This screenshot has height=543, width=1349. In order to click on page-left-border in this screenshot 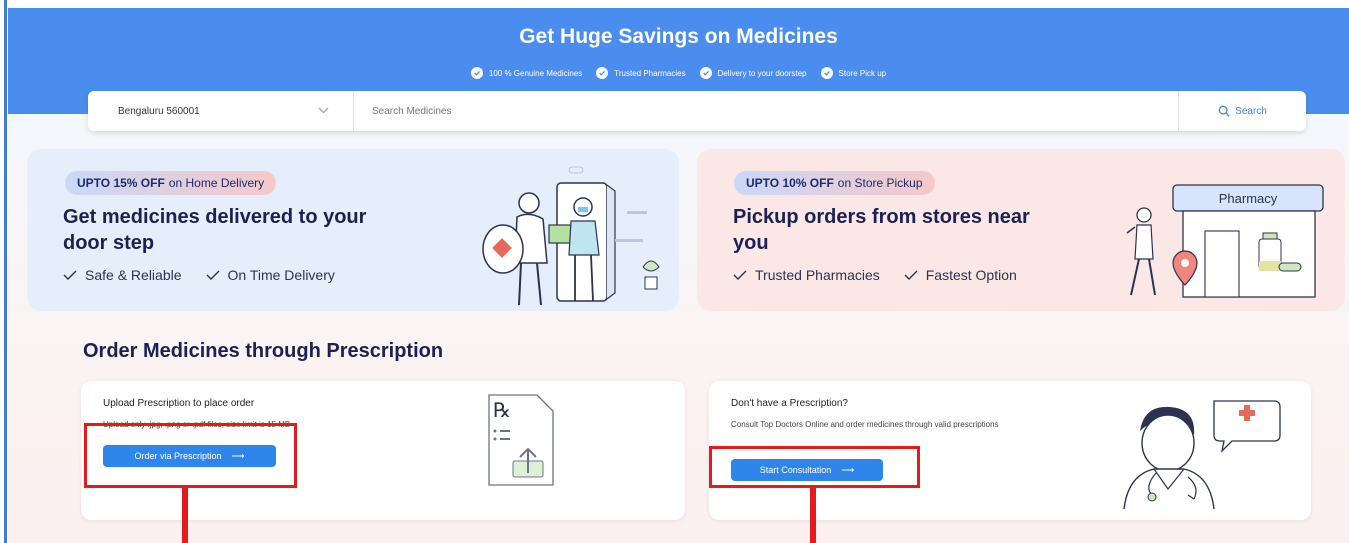, I will do `click(5, 271)`.